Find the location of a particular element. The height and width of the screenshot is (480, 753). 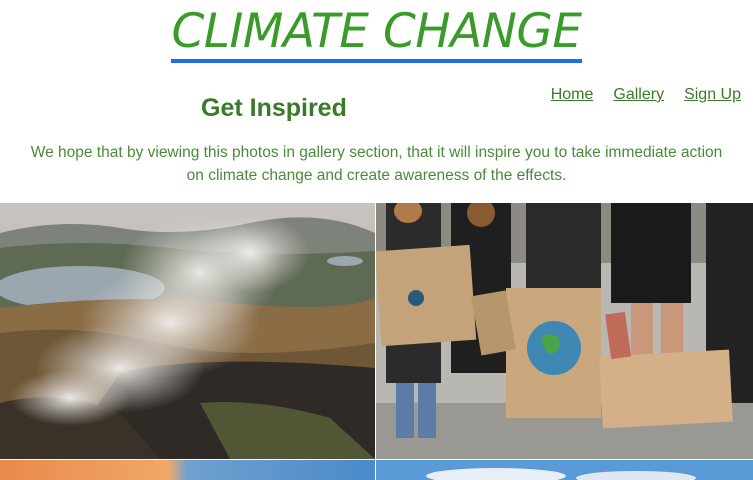

main-nav: Home Gallery Sign Up is located at coordinates (646, 95).